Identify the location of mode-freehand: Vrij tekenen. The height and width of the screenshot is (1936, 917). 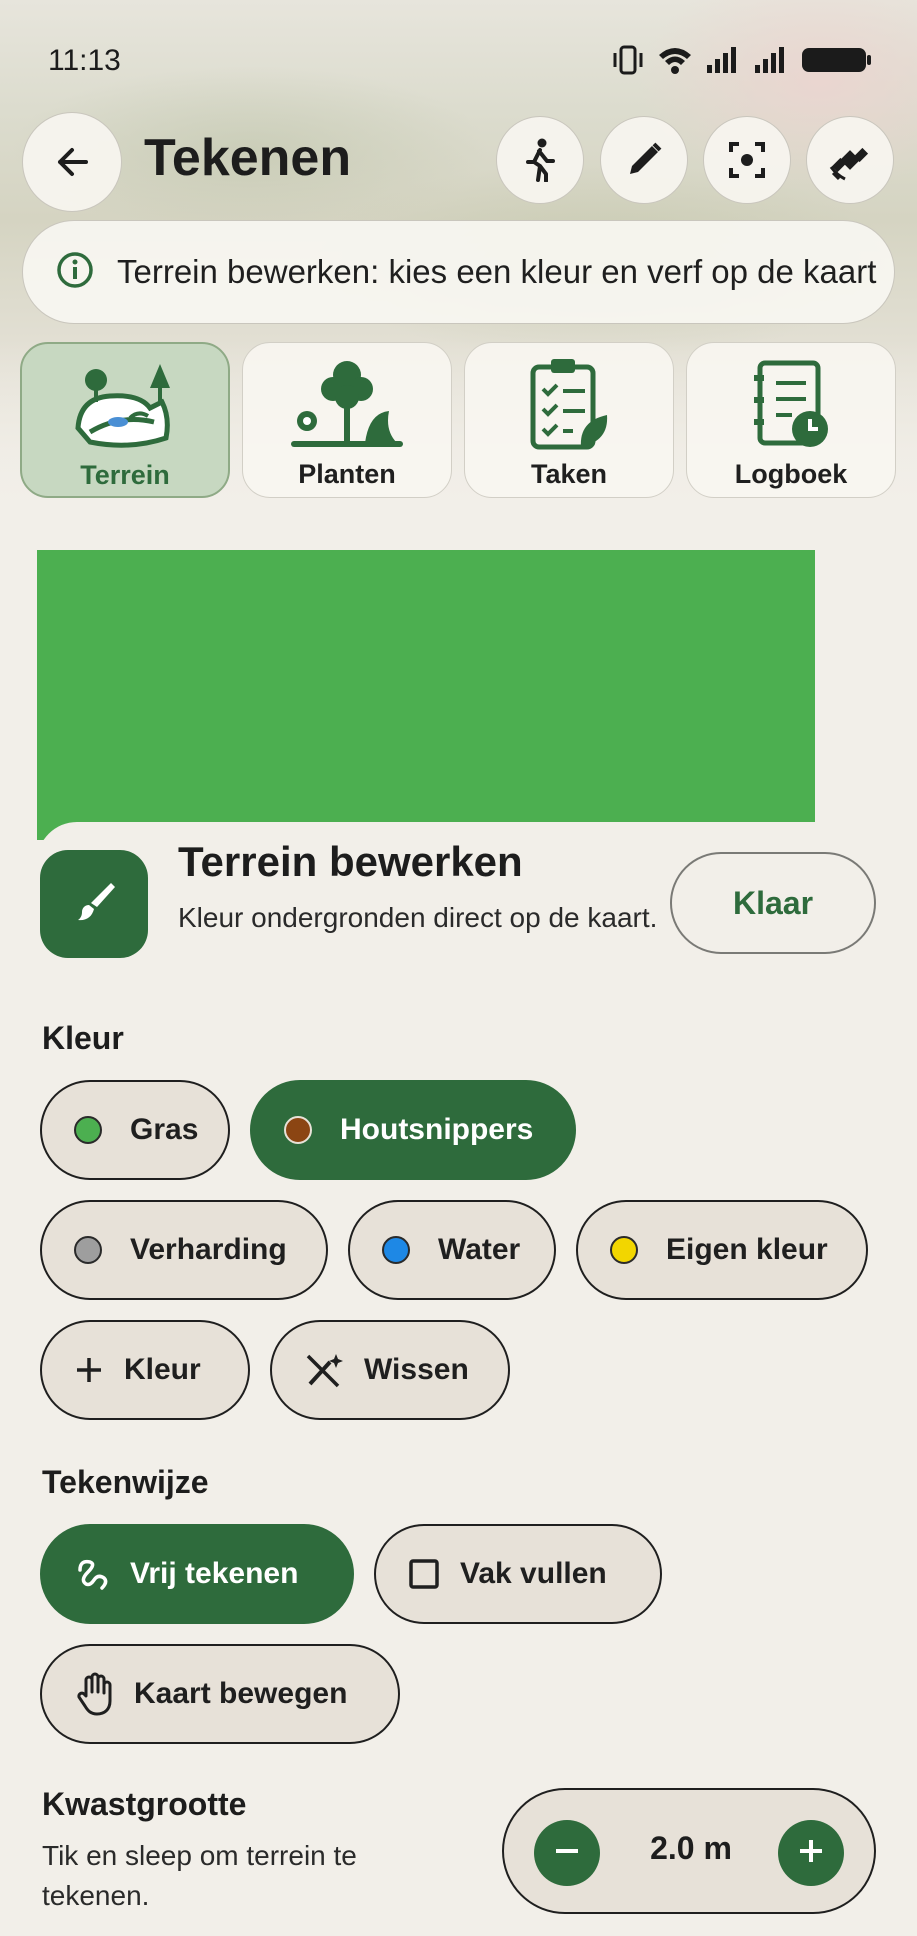
(197, 1574).